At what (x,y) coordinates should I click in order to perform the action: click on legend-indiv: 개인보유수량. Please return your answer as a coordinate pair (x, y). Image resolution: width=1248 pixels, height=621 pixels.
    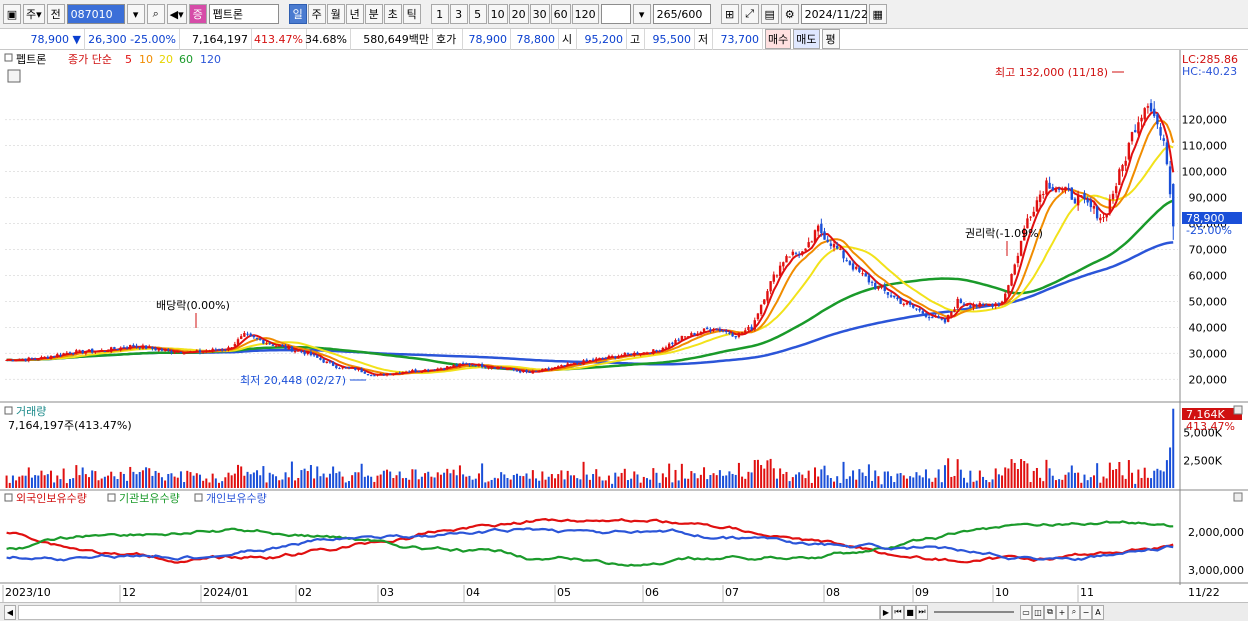
    Looking at the image, I should click on (236, 498).